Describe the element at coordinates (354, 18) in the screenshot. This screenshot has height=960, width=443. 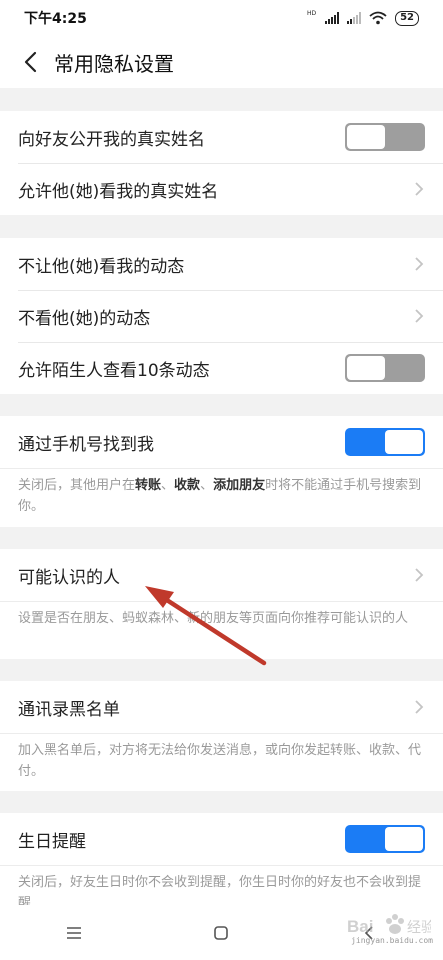
I see `signal-weak-icon` at that location.